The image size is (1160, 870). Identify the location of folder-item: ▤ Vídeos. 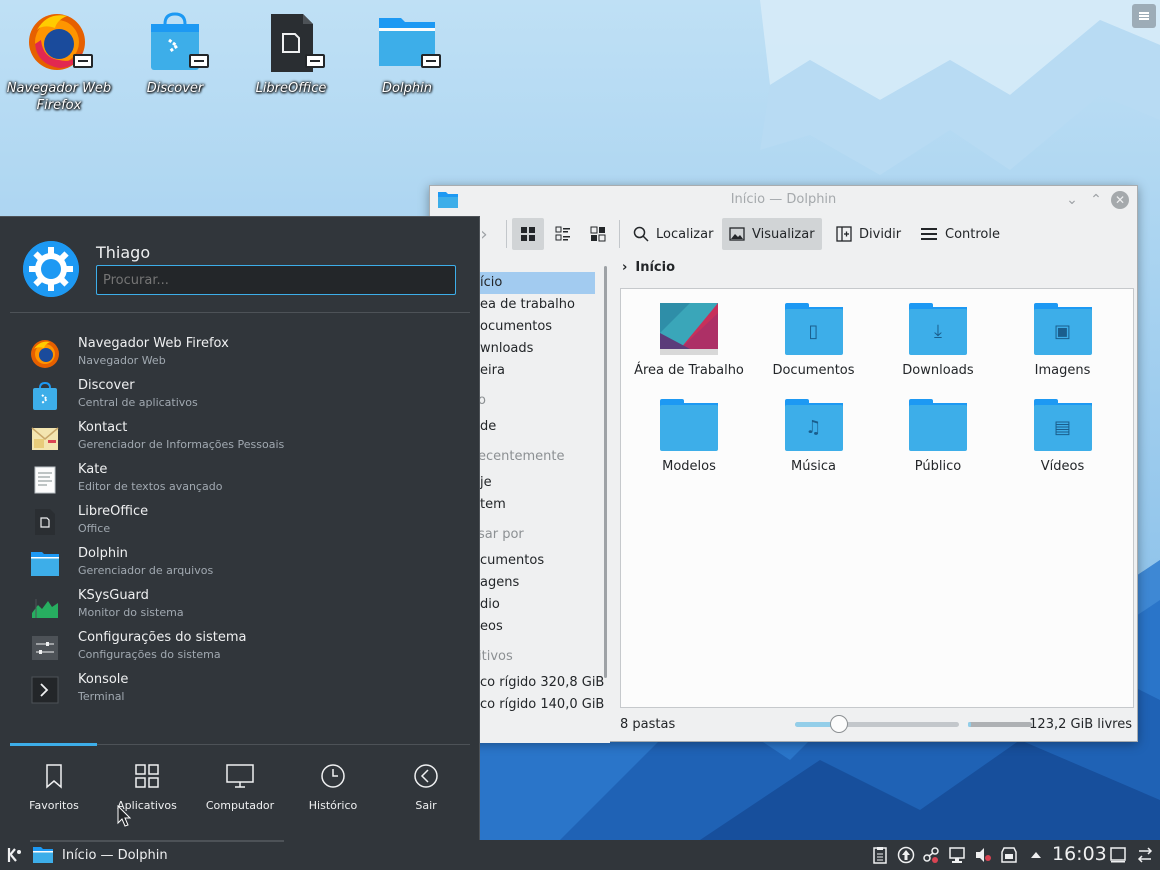
(1063, 436).